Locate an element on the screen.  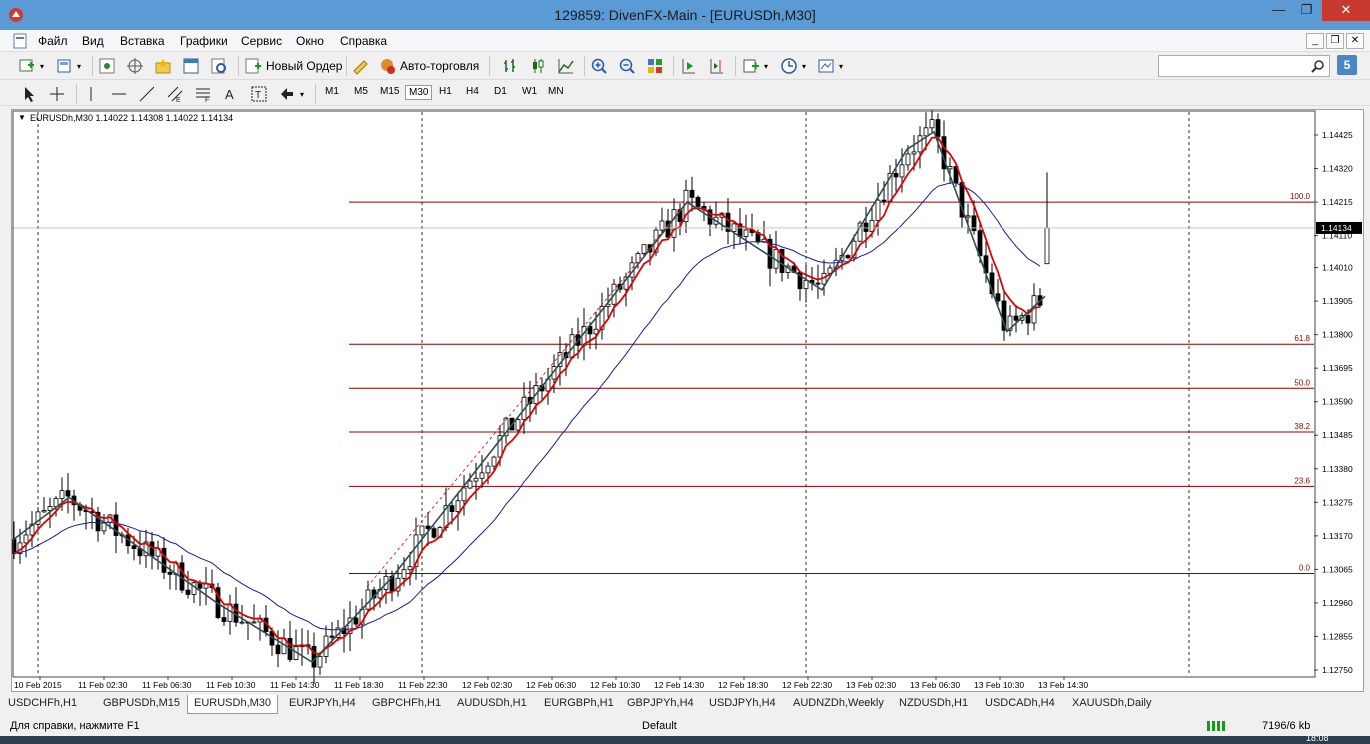
close-button: ✕ is located at coordinates (1346, 10).